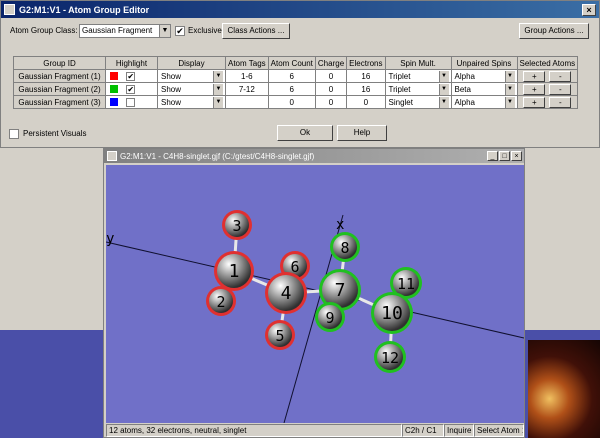  What do you see at coordinates (247, 102) in the screenshot?
I see `atom-tags-cell` at bounding box center [247, 102].